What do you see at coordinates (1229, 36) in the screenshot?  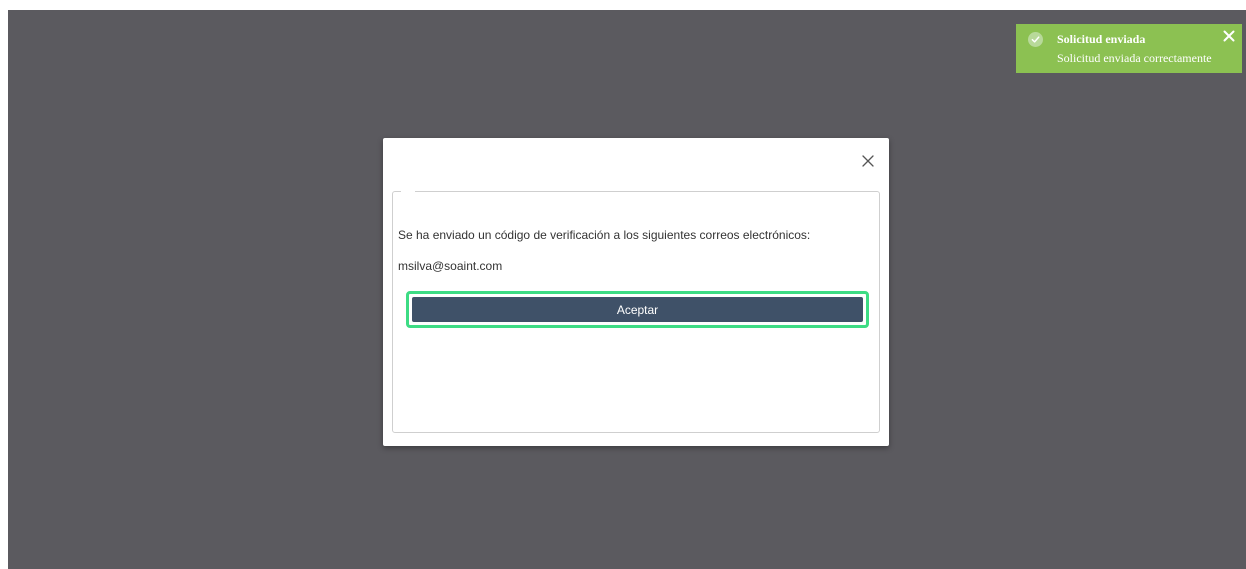 I see `toast-close-icon` at bounding box center [1229, 36].